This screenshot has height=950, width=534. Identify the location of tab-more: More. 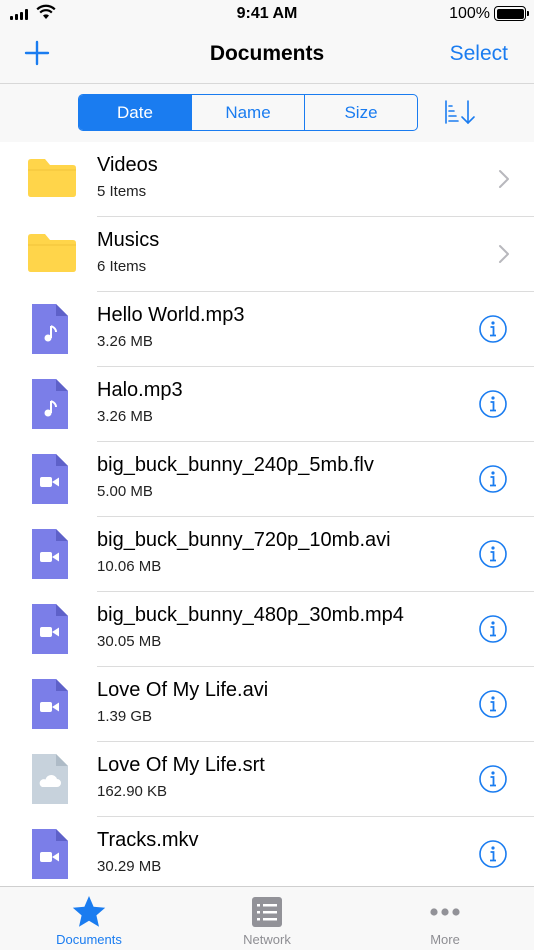
(445, 918).